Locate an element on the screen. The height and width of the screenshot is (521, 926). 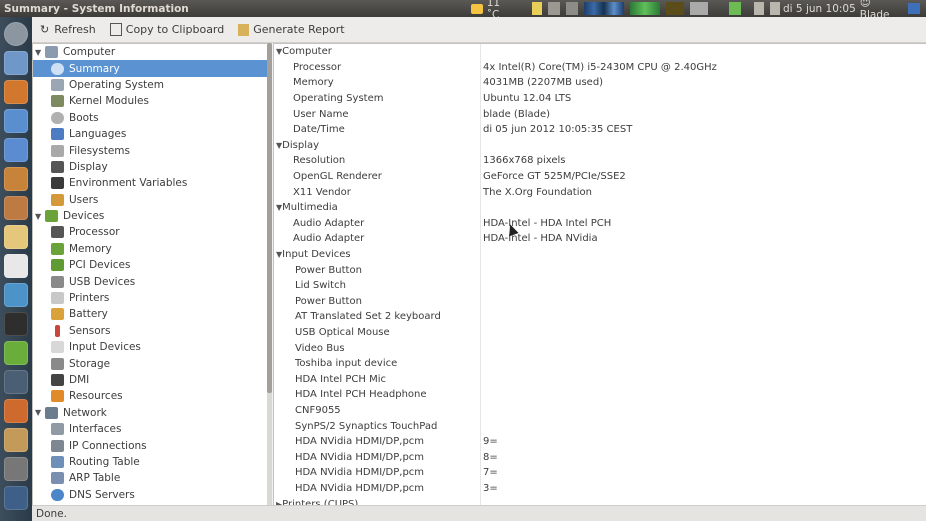
tree-category-devices: ▼ Devices is located at coordinates (150, 216).